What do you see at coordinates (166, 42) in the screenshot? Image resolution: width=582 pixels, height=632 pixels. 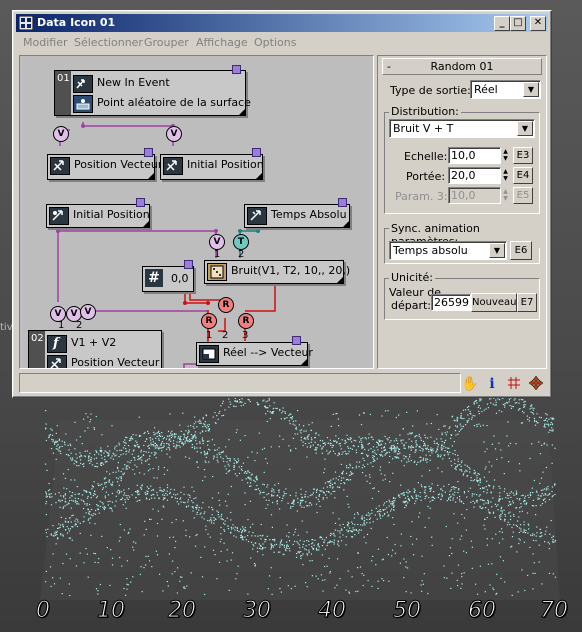 I see `menu-grouper: Grouper` at bounding box center [166, 42].